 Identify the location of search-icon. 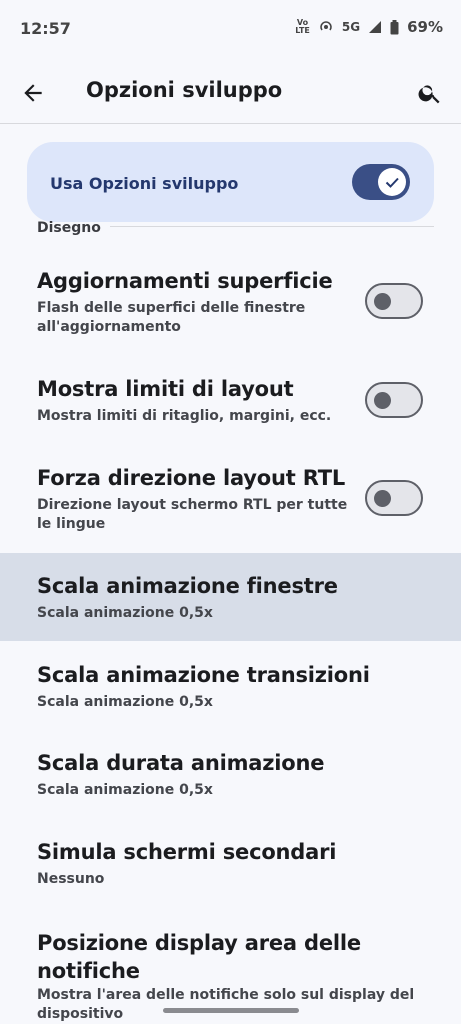
(429, 94).